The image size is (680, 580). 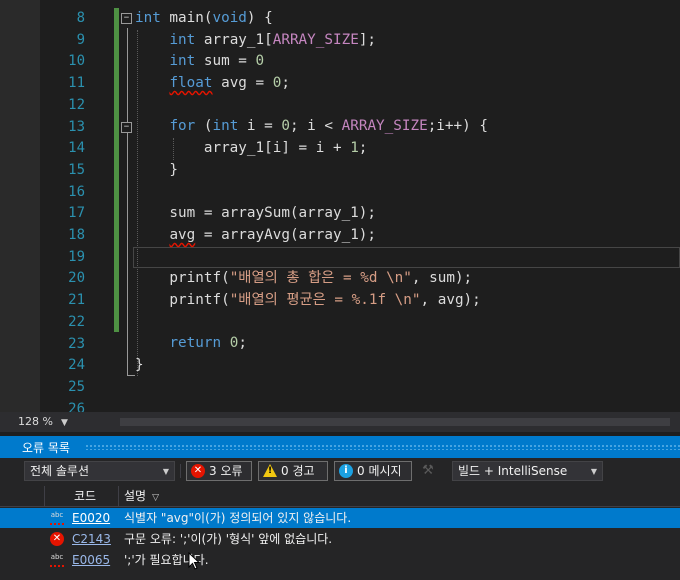 What do you see at coordinates (340, 560) in the screenshot?
I see `error-row: abc E0065 ';'가 필요합니다.` at bounding box center [340, 560].